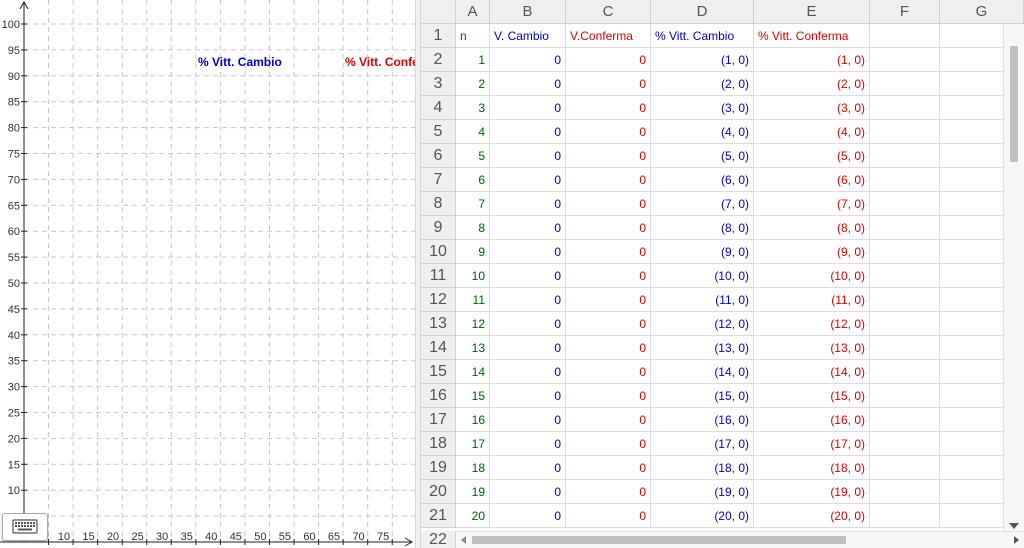 The width and height of the screenshot is (1024, 548). What do you see at coordinates (463, 540) in the screenshot?
I see `scroll-left-arrow-icon` at bounding box center [463, 540].